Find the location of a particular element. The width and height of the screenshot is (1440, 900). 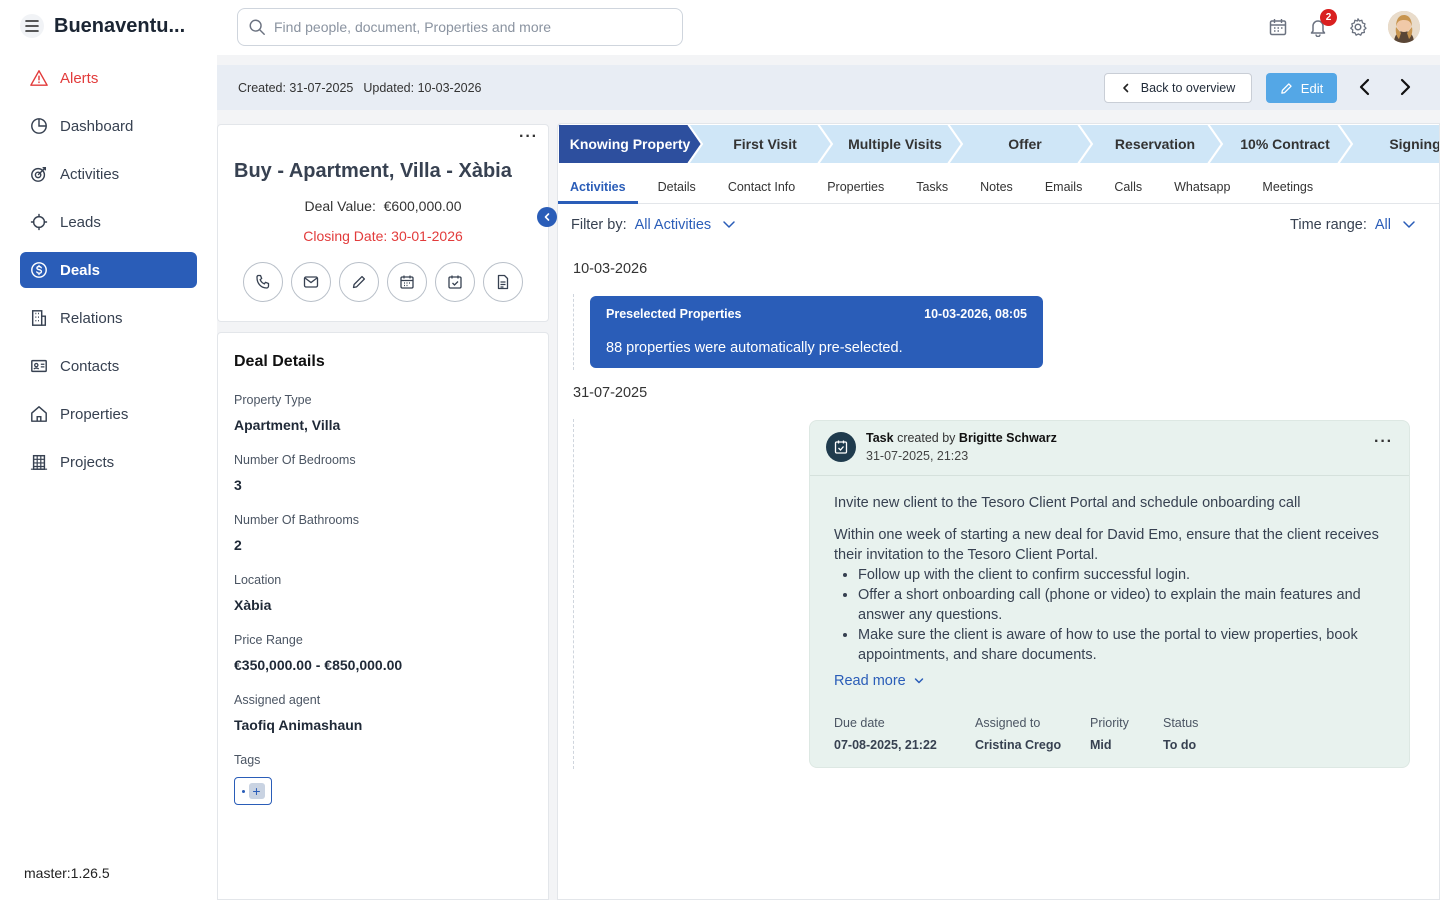

read-more-link: Read more is located at coordinates (879, 681).